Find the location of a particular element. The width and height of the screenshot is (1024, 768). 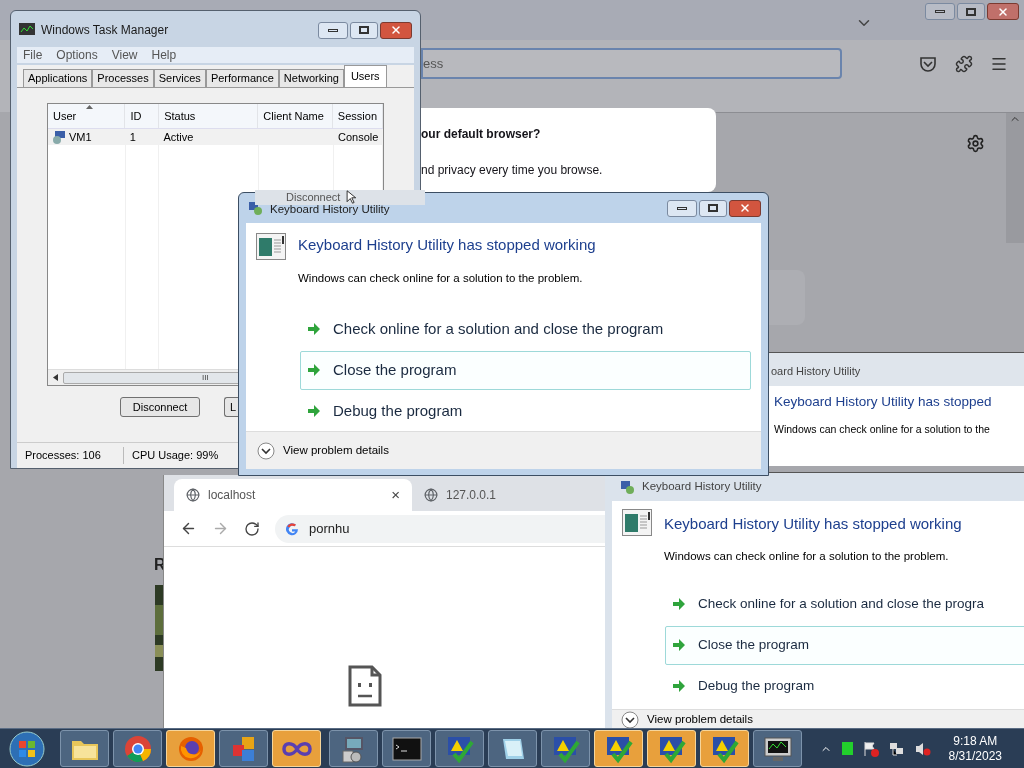

pocket-icon is located at coordinates (928, 64).